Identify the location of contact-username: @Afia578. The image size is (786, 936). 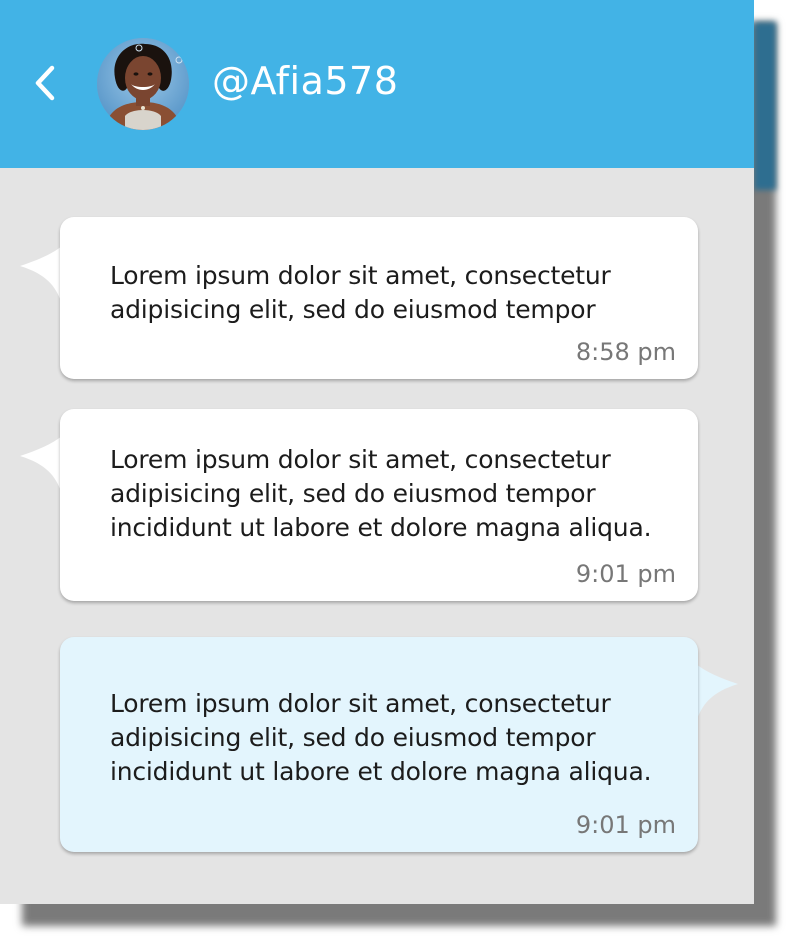
(305, 81).